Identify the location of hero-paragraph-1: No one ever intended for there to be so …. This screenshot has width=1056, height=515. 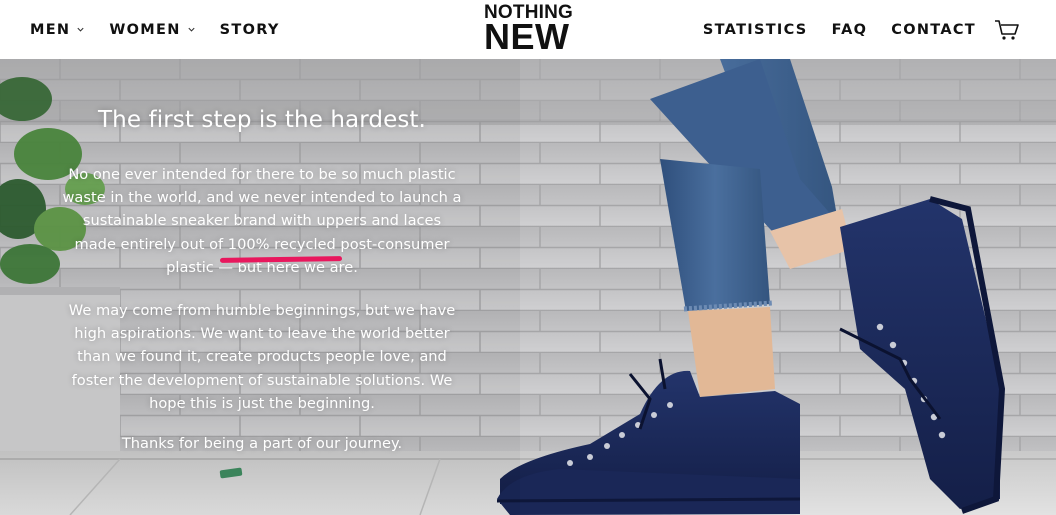
(262, 221).